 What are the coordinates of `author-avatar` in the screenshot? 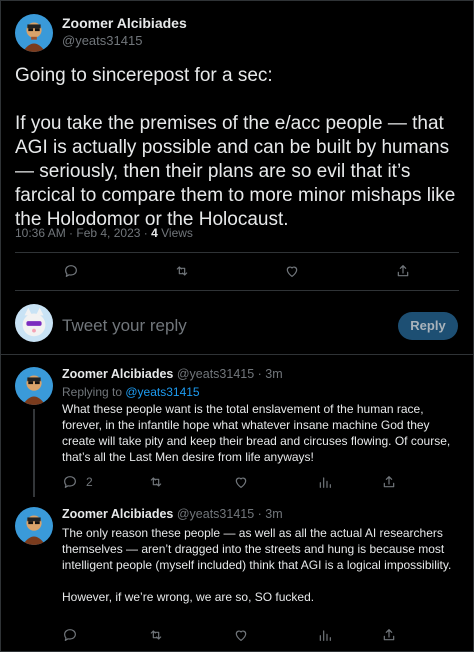 It's located at (34, 33).